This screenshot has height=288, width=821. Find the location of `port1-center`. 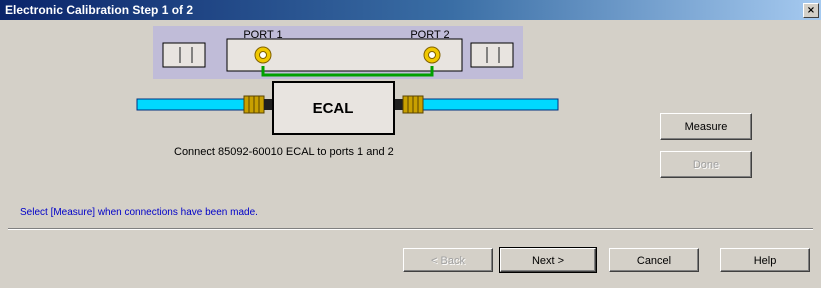

port1-center is located at coordinates (263, 55).